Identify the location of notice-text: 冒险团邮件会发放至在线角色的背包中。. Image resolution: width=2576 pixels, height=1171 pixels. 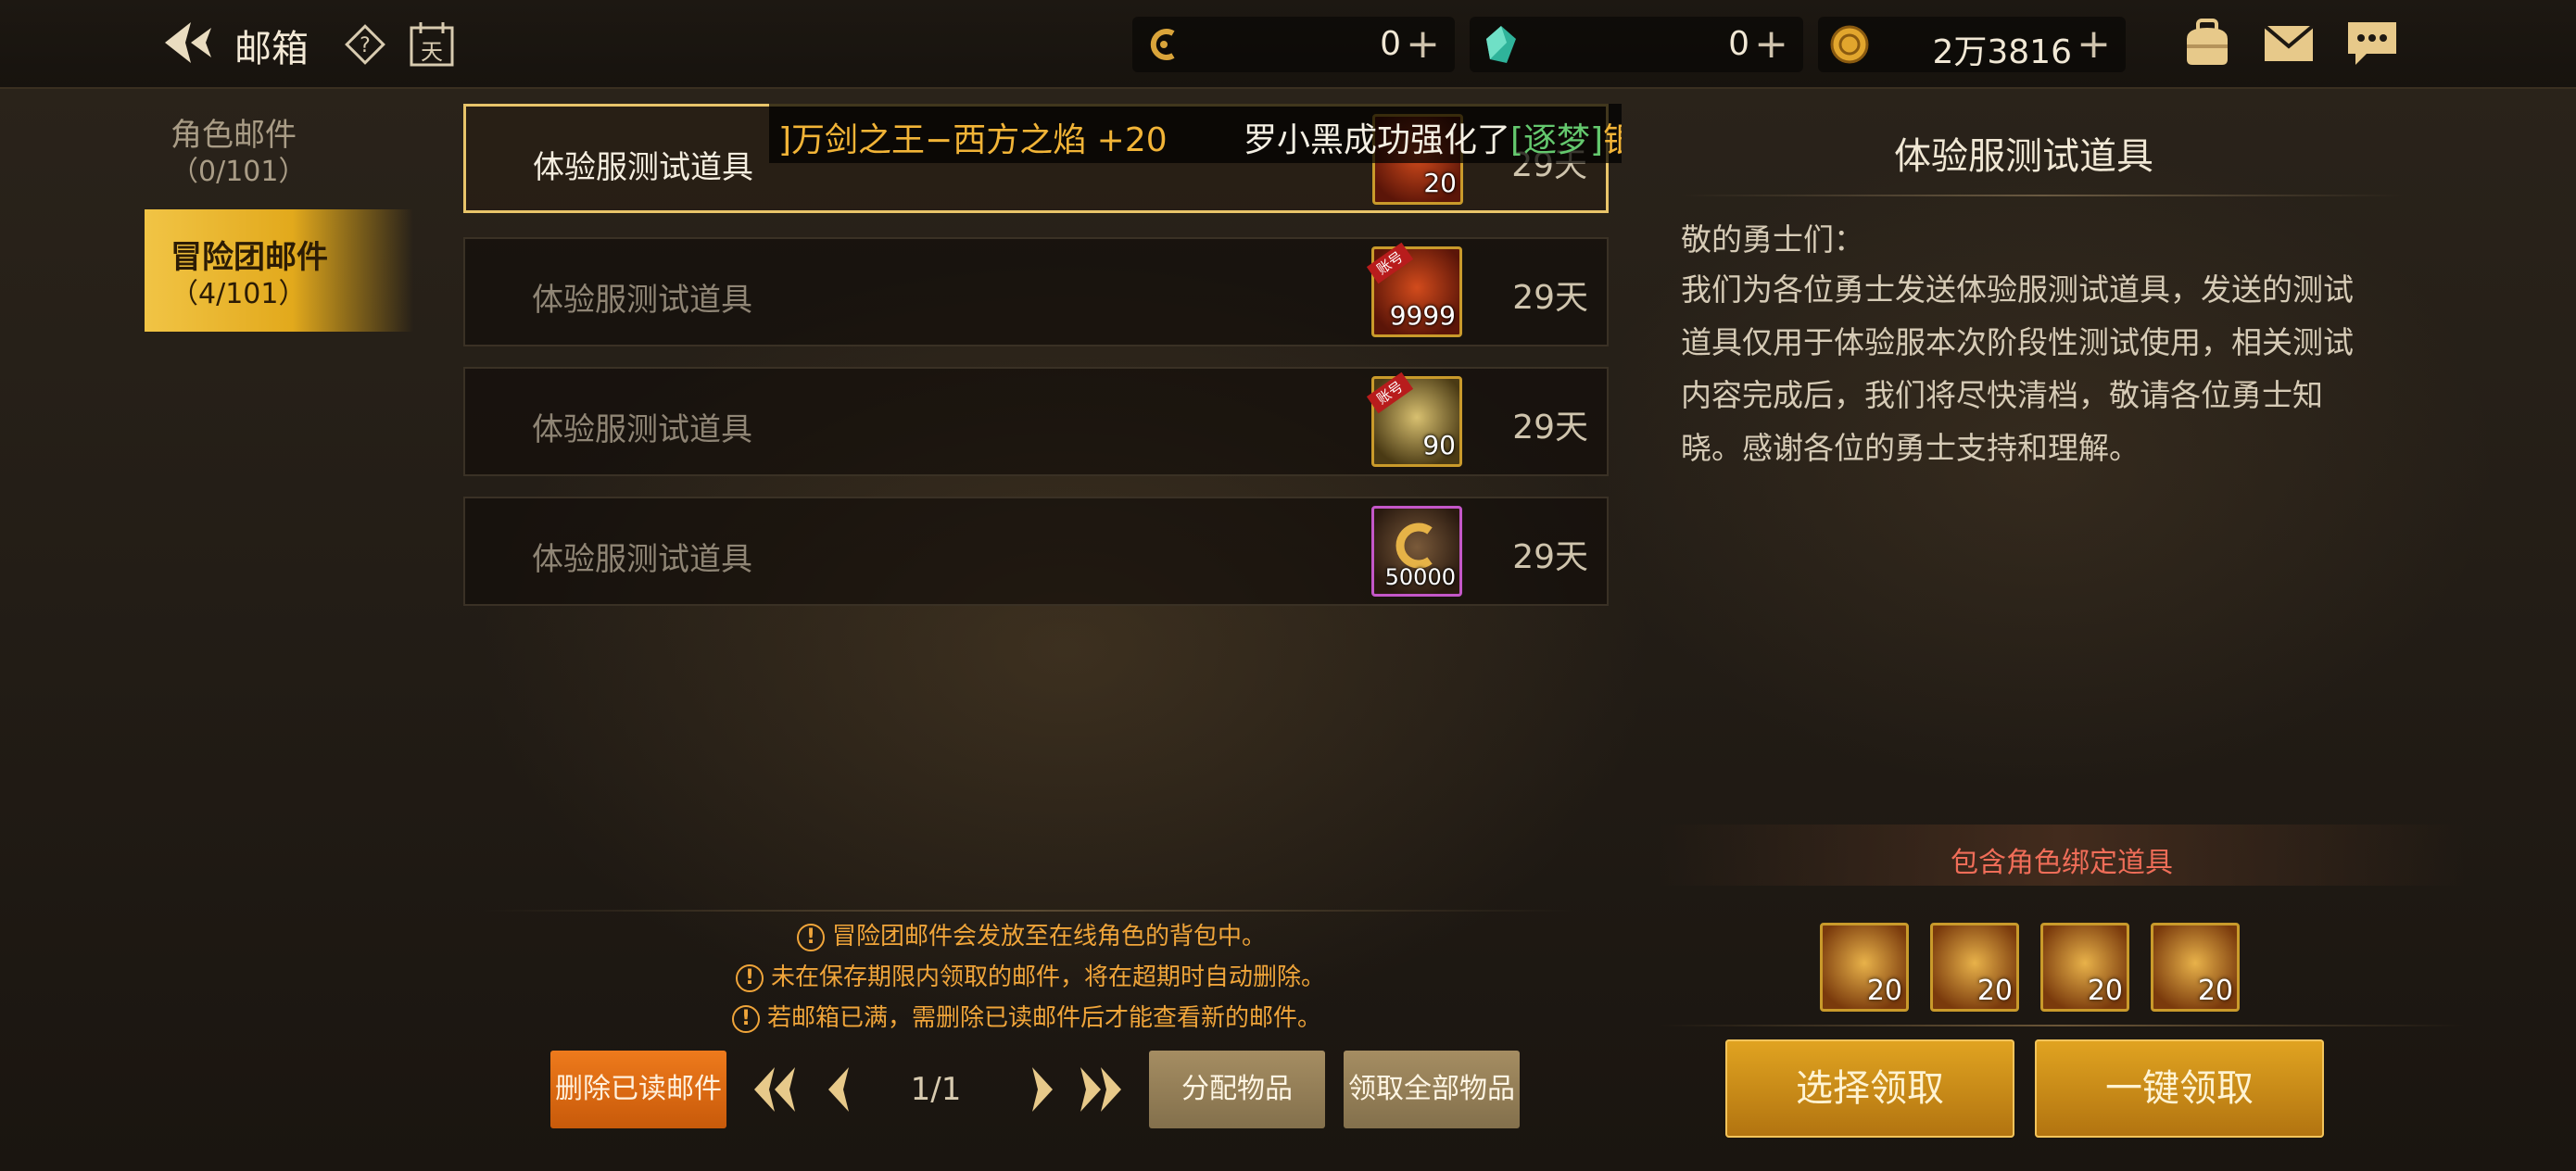
(1049, 937).